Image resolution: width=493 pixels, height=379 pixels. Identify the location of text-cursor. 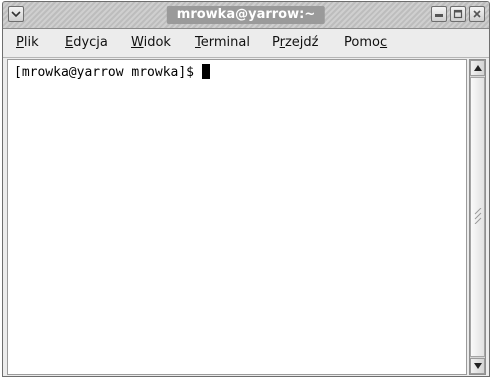
(206, 71).